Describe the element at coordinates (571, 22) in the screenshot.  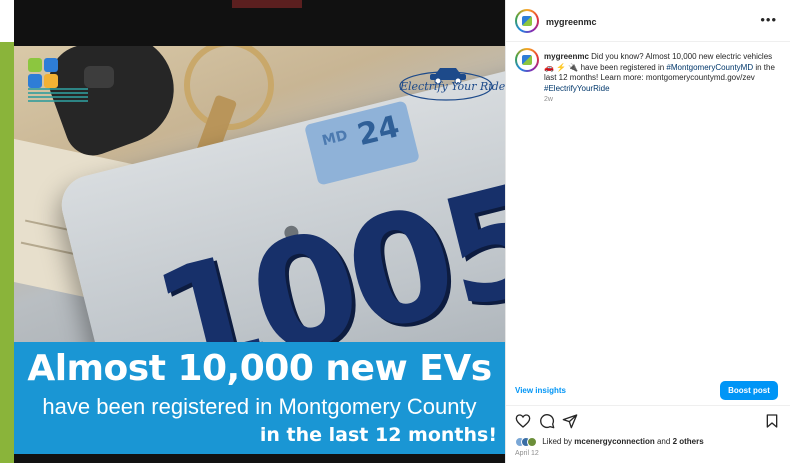
I see `header-username: mygreenmc` at that location.